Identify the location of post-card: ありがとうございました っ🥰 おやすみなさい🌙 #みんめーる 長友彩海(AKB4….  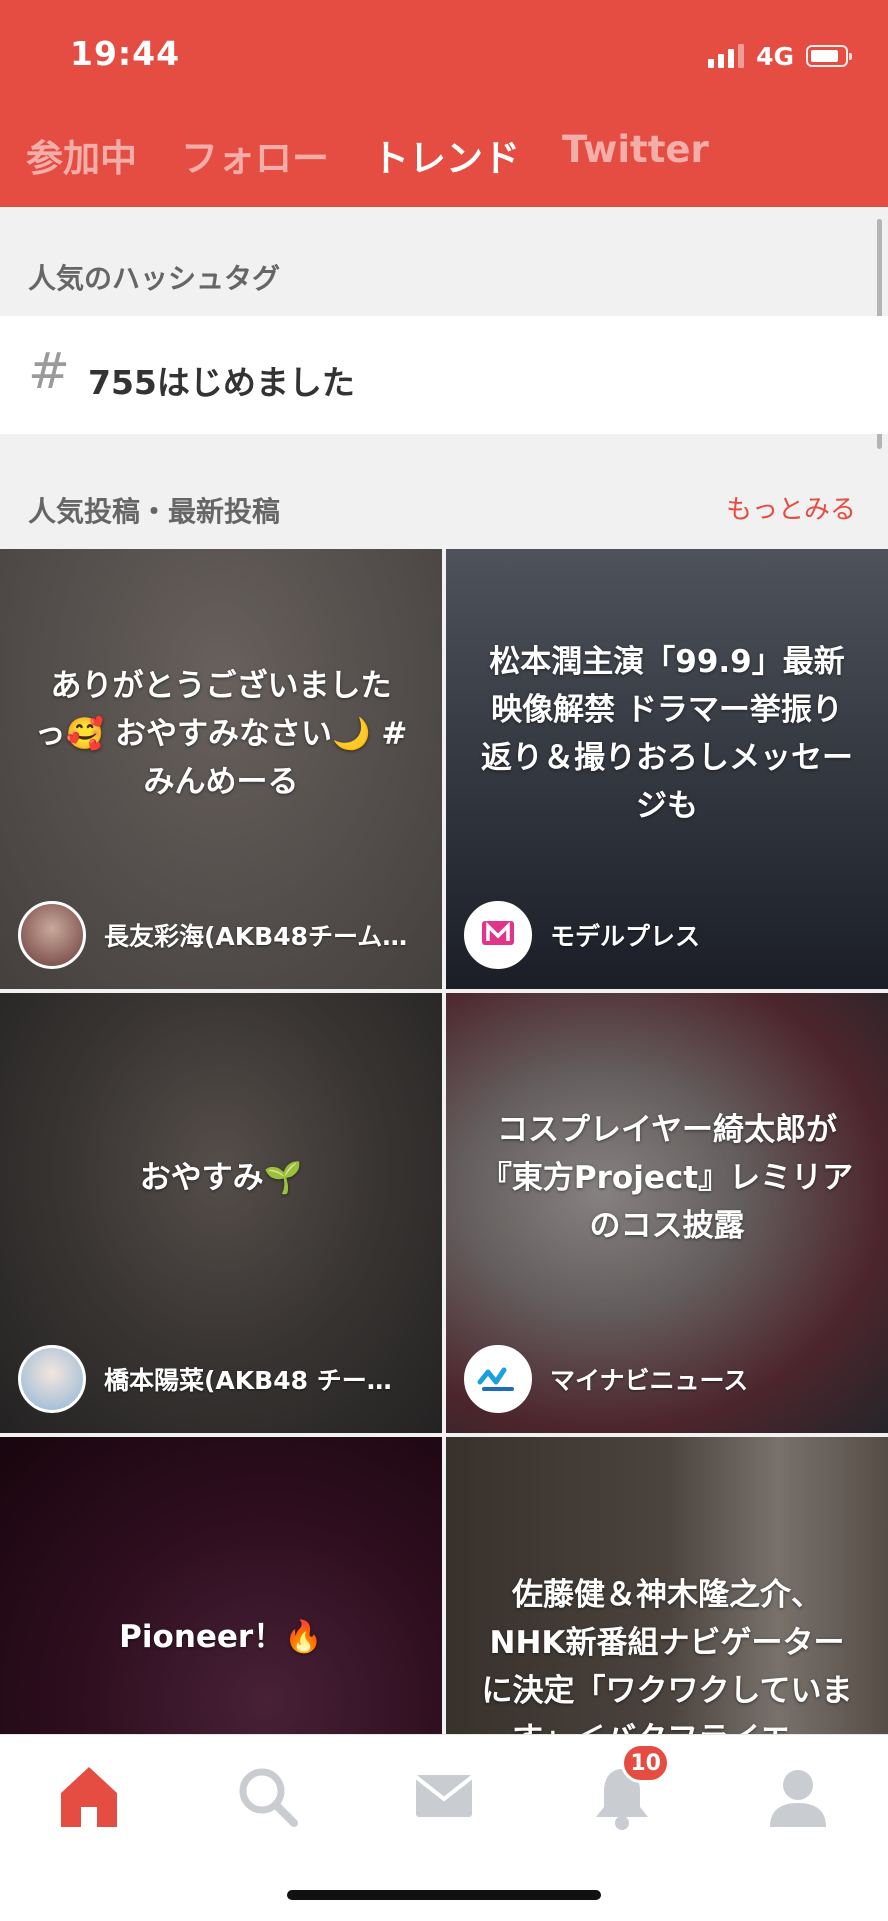
(221, 769).